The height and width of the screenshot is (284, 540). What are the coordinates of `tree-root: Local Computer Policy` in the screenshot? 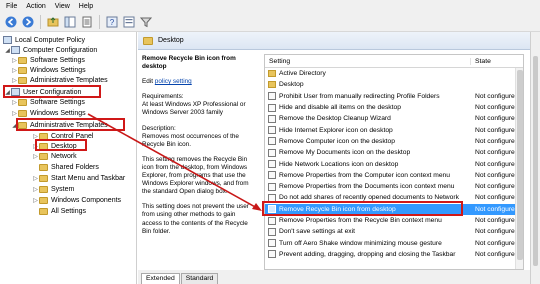 It's located at (44, 40).